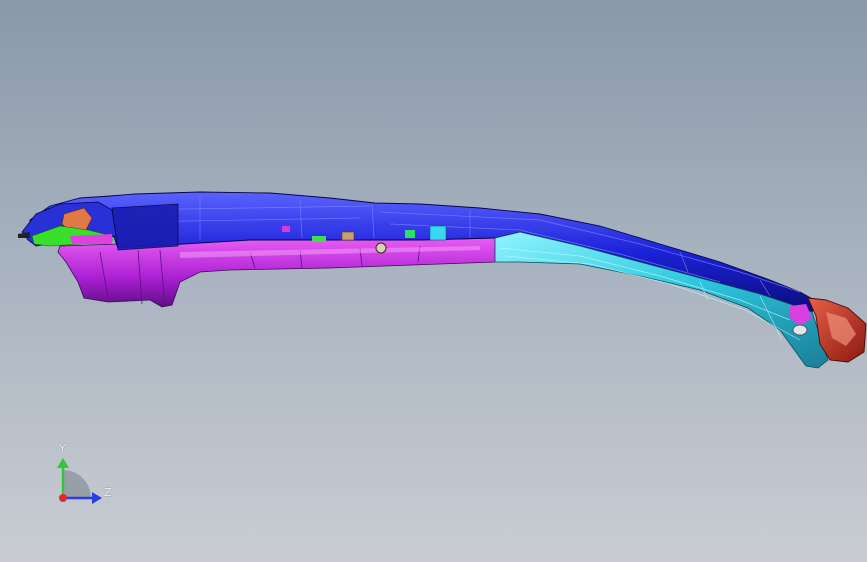 Image resolution: width=867 pixels, height=562 pixels. Describe the element at coordinates (348, 236) in the screenshot. I see `part-component-tan` at that location.